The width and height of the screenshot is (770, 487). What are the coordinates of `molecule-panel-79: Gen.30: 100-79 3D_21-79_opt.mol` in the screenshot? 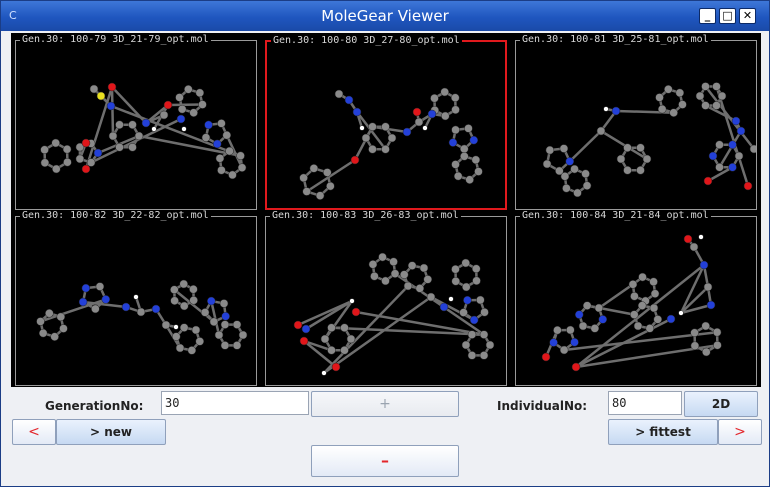 It's located at (136, 122).